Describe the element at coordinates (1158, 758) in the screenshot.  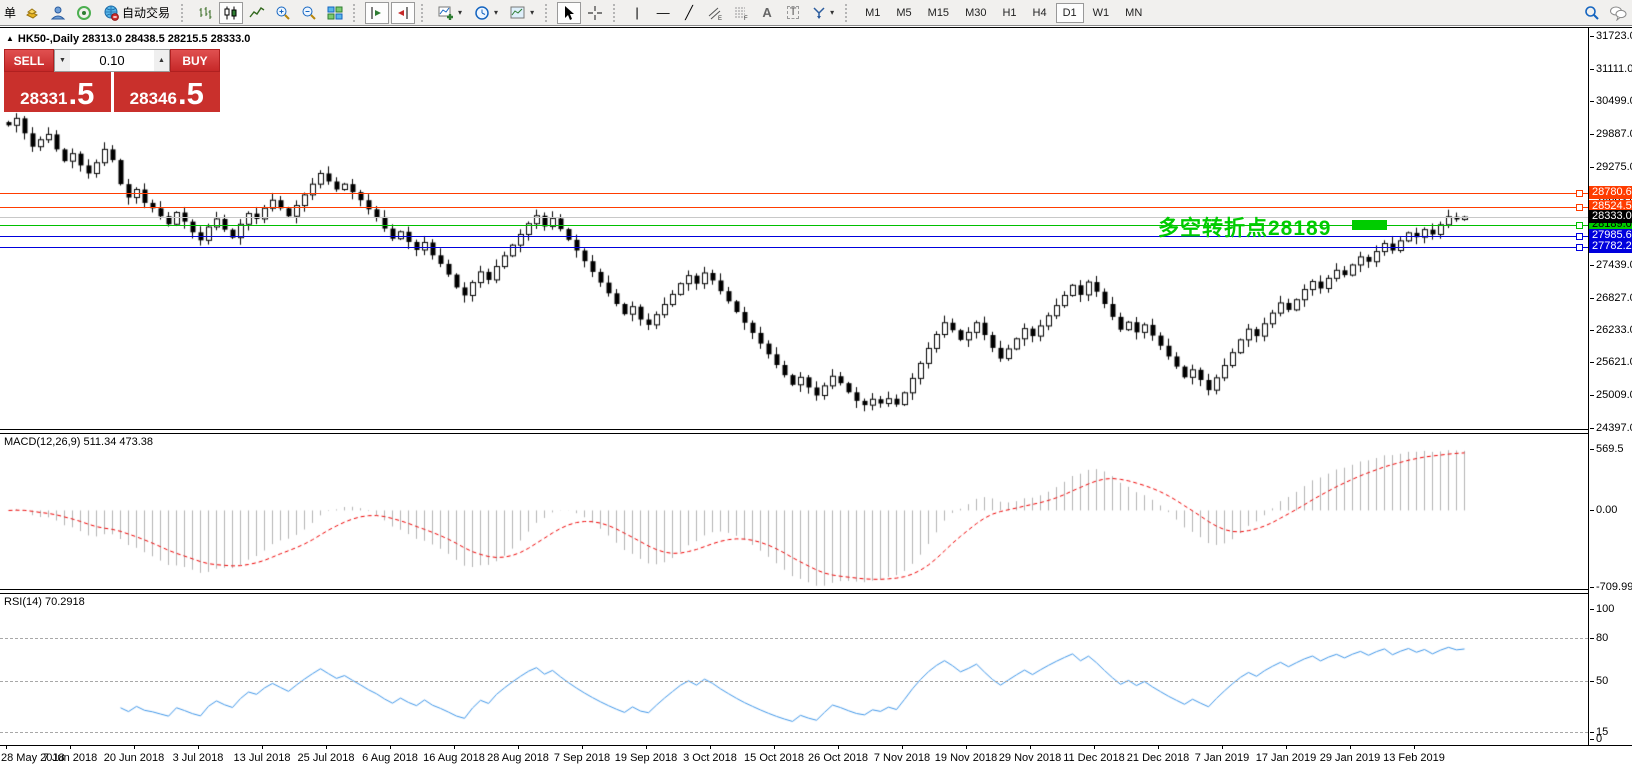
I see `time-axis-label: 21 Dec 2018` at that location.